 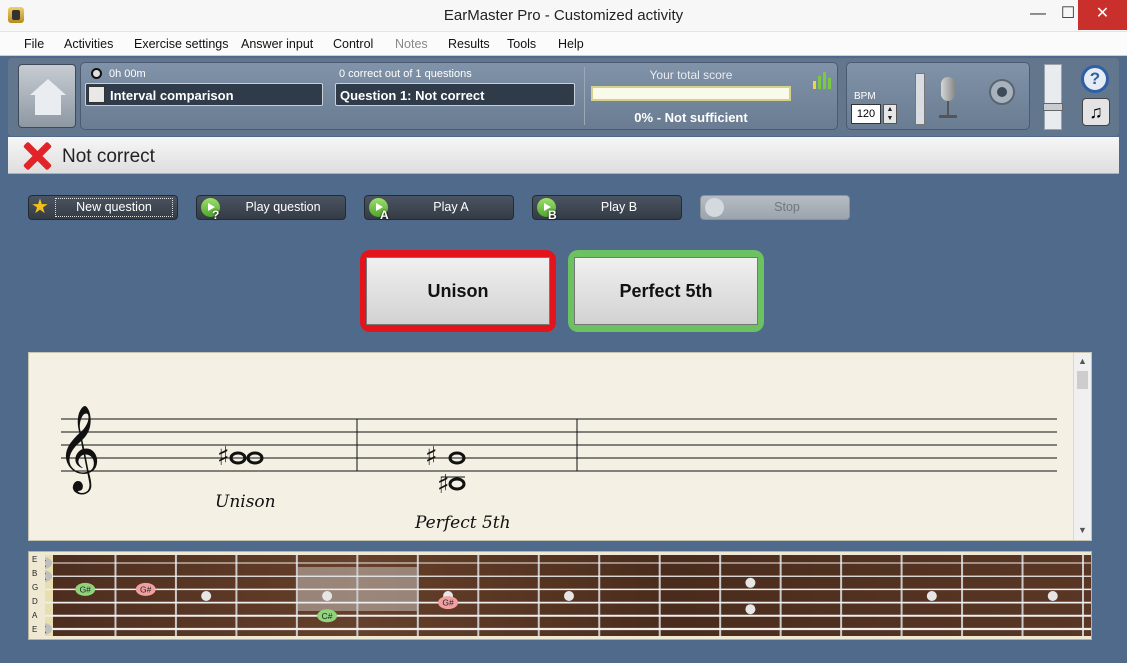 I want to click on play-a-button: A Play A, so click(x=439, y=208).